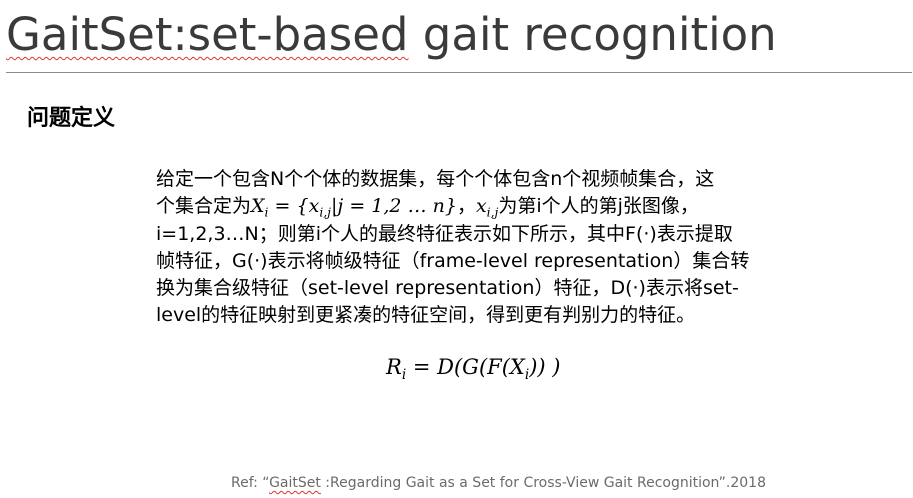 The height and width of the screenshot is (498, 913). Describe the element at coordinates (294, 206) in the screenshot. I see `set-definition-a: = {x` at that location.